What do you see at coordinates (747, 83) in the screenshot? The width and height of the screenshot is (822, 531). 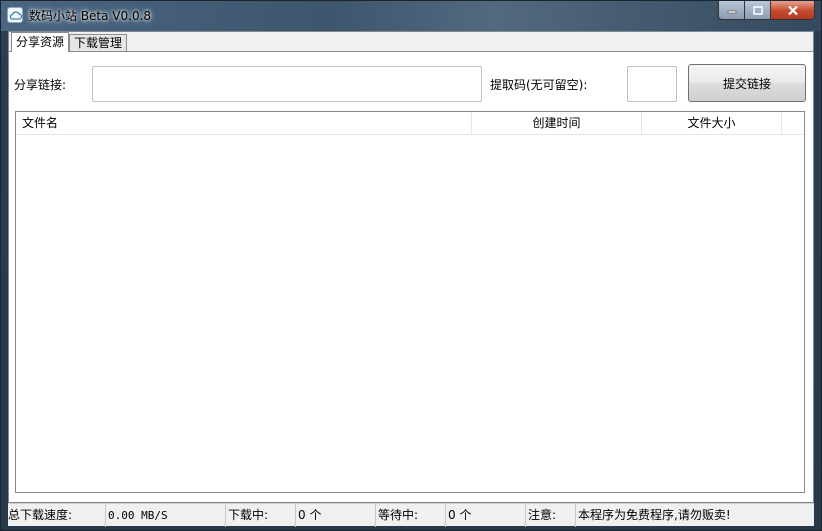 I see `submit-link-button: 提交链接` at bounding box center [747, 83].